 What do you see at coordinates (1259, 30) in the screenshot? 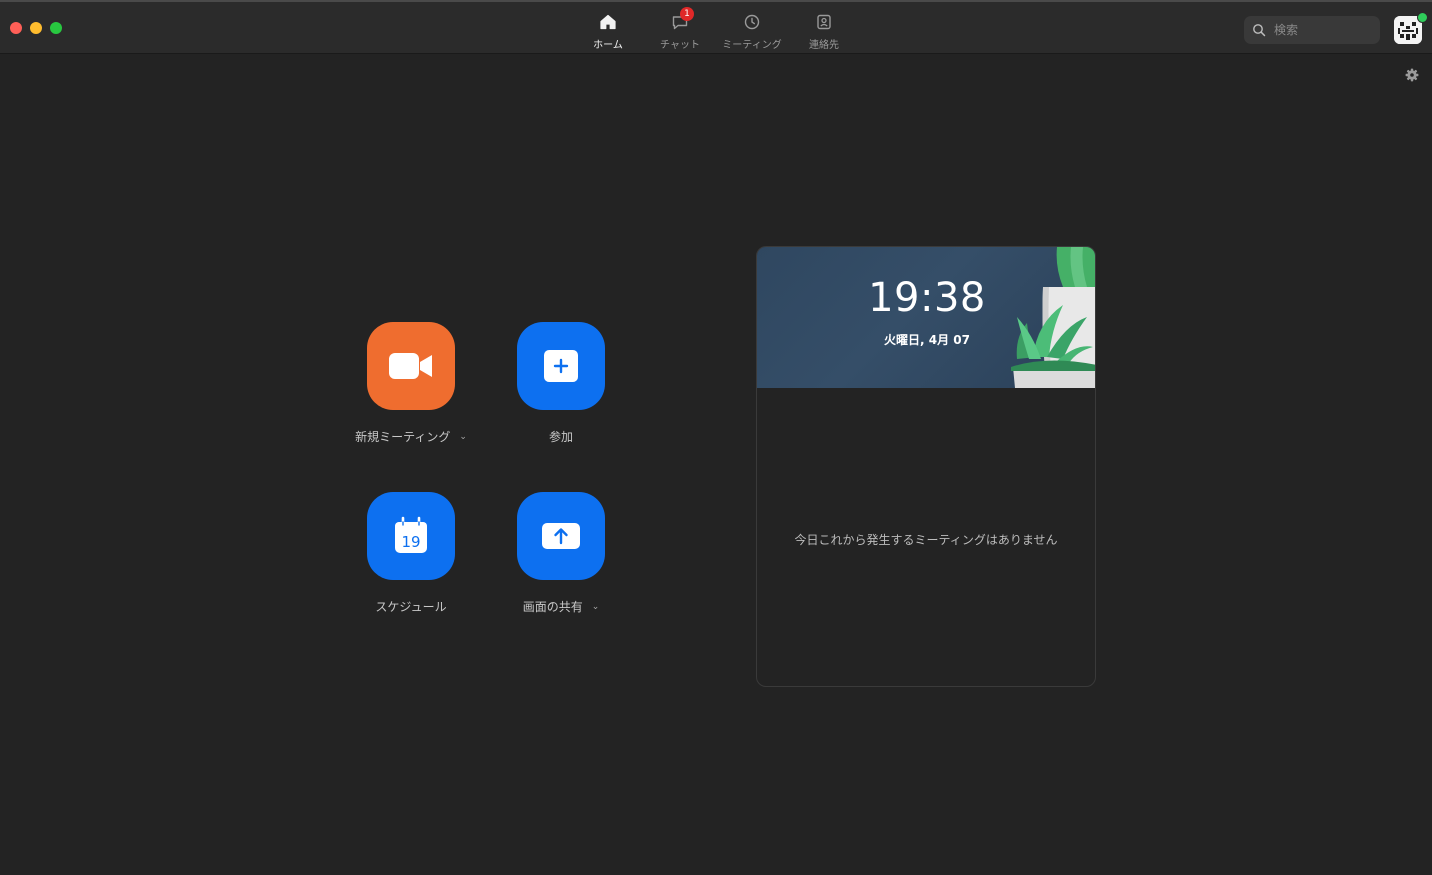
I see `search-icon` at bounding box center [1259, 30].